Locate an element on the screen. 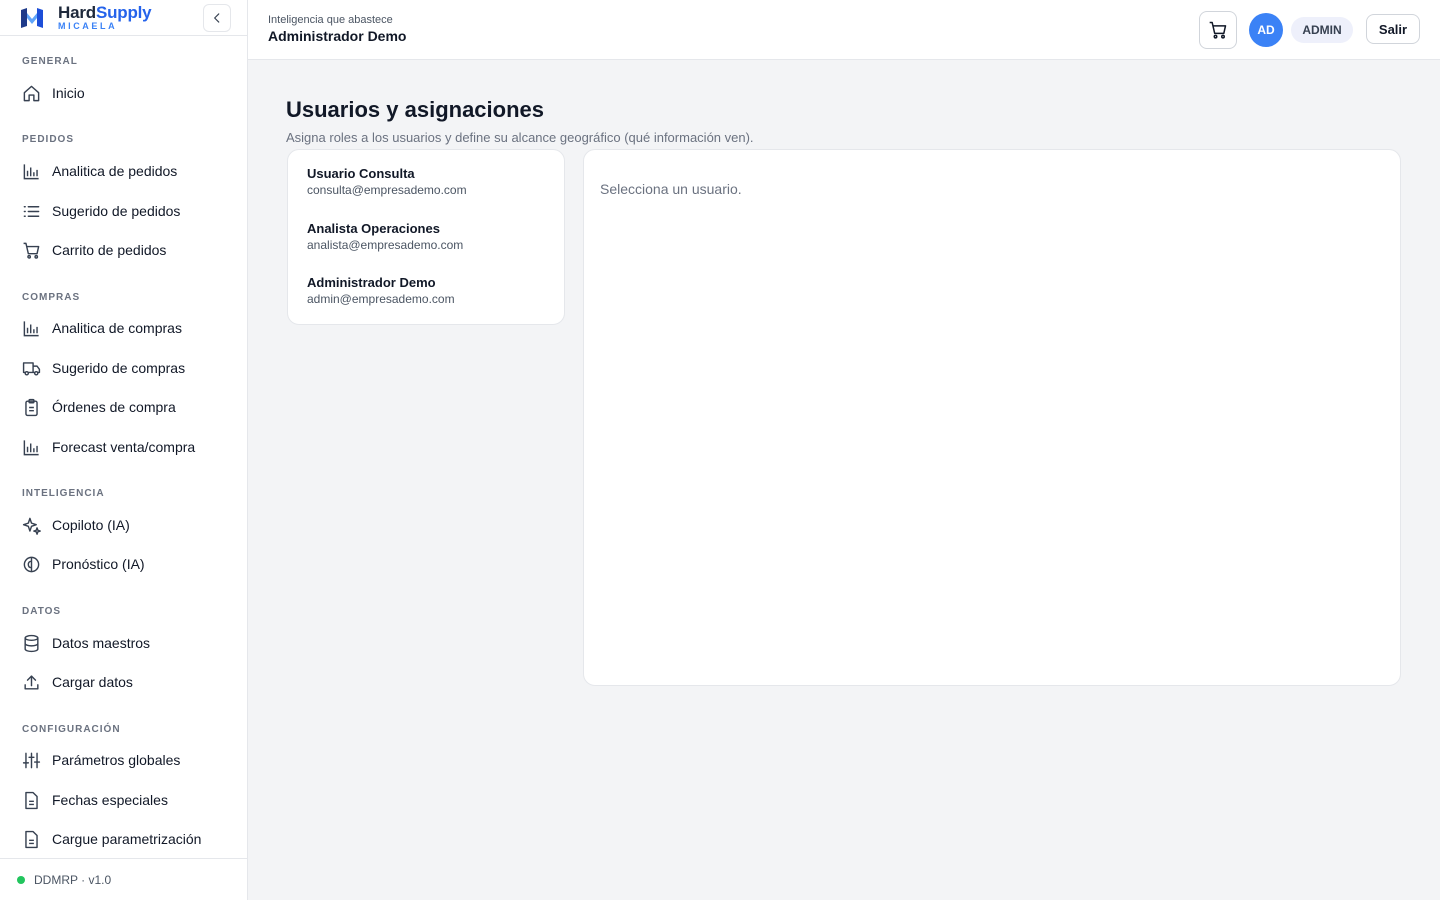 The width and height of the screenshot is (1440, 900). user-email: analista@empresademo.com is located at coordinates (385, 245).